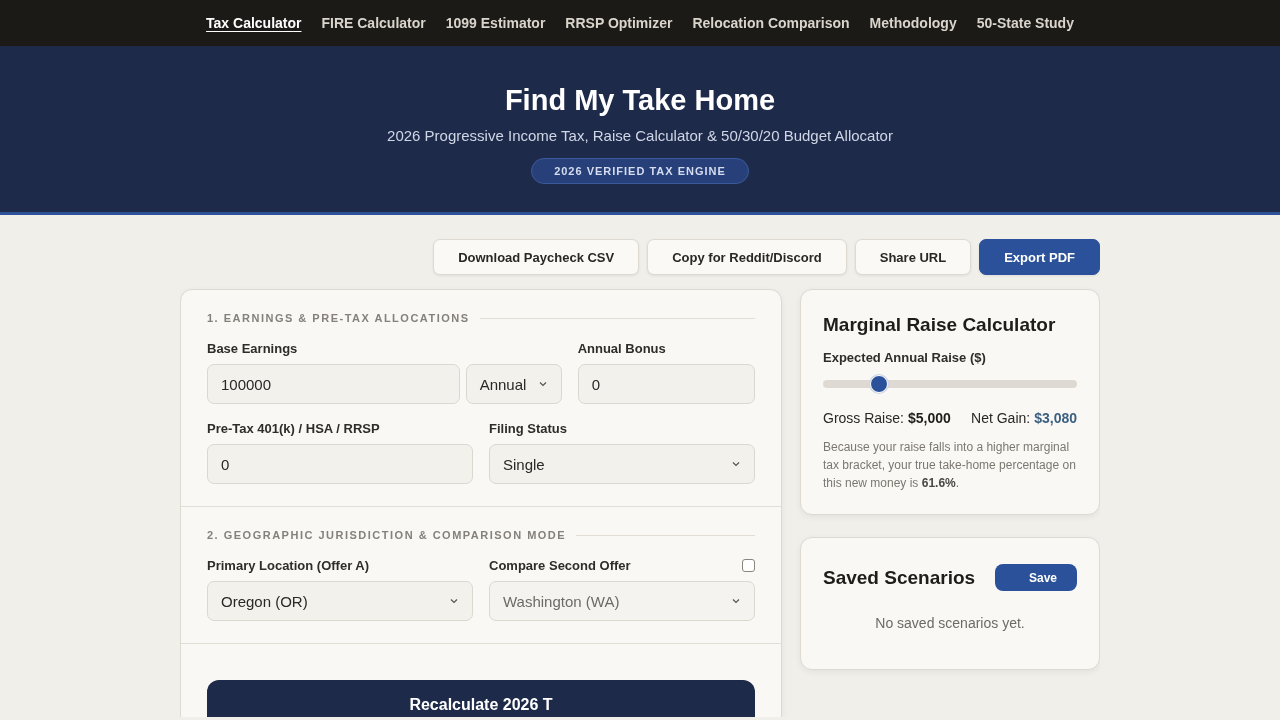  Describe the element at coordinates (373, 23) in the screenshot. I see `nav-link: FIRE Calculator` at that location.